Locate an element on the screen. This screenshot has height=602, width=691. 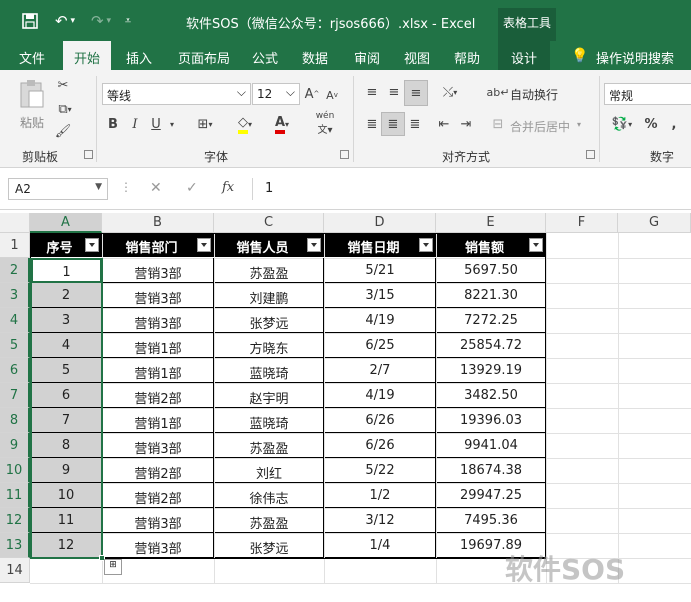
table-cell-amount: 5697.50 is located at coordinates (491, 270).